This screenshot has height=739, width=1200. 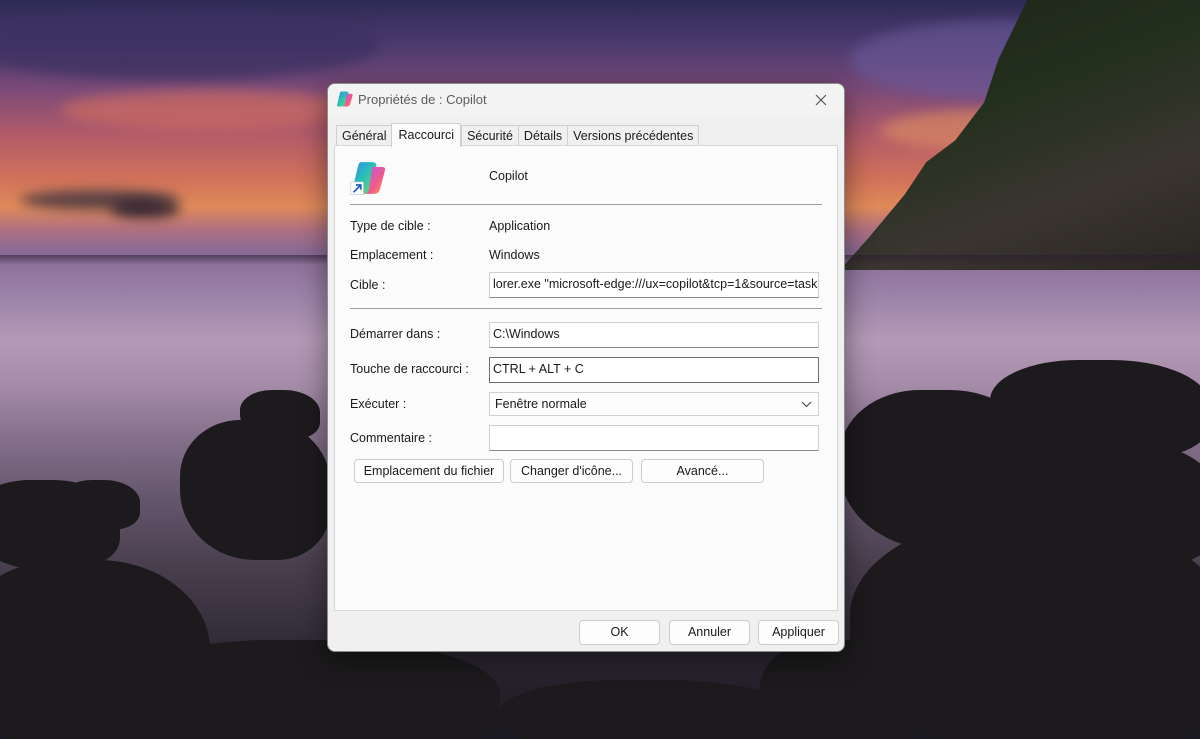 I want to click on close-button, so click(x=821, y=100).